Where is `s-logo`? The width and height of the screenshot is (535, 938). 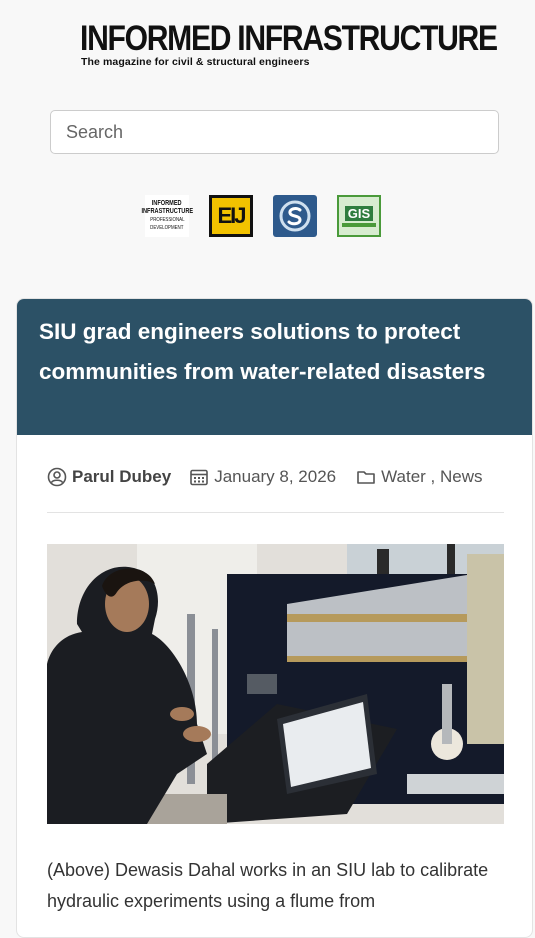 s-logo is located at coordinates (295, 216).